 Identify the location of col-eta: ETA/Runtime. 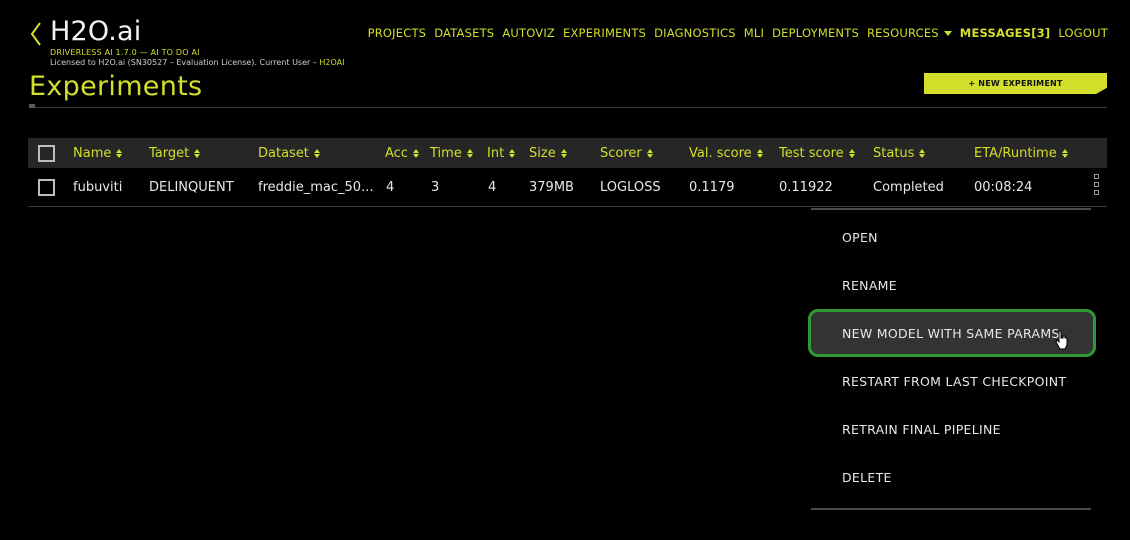
(1021, 153).